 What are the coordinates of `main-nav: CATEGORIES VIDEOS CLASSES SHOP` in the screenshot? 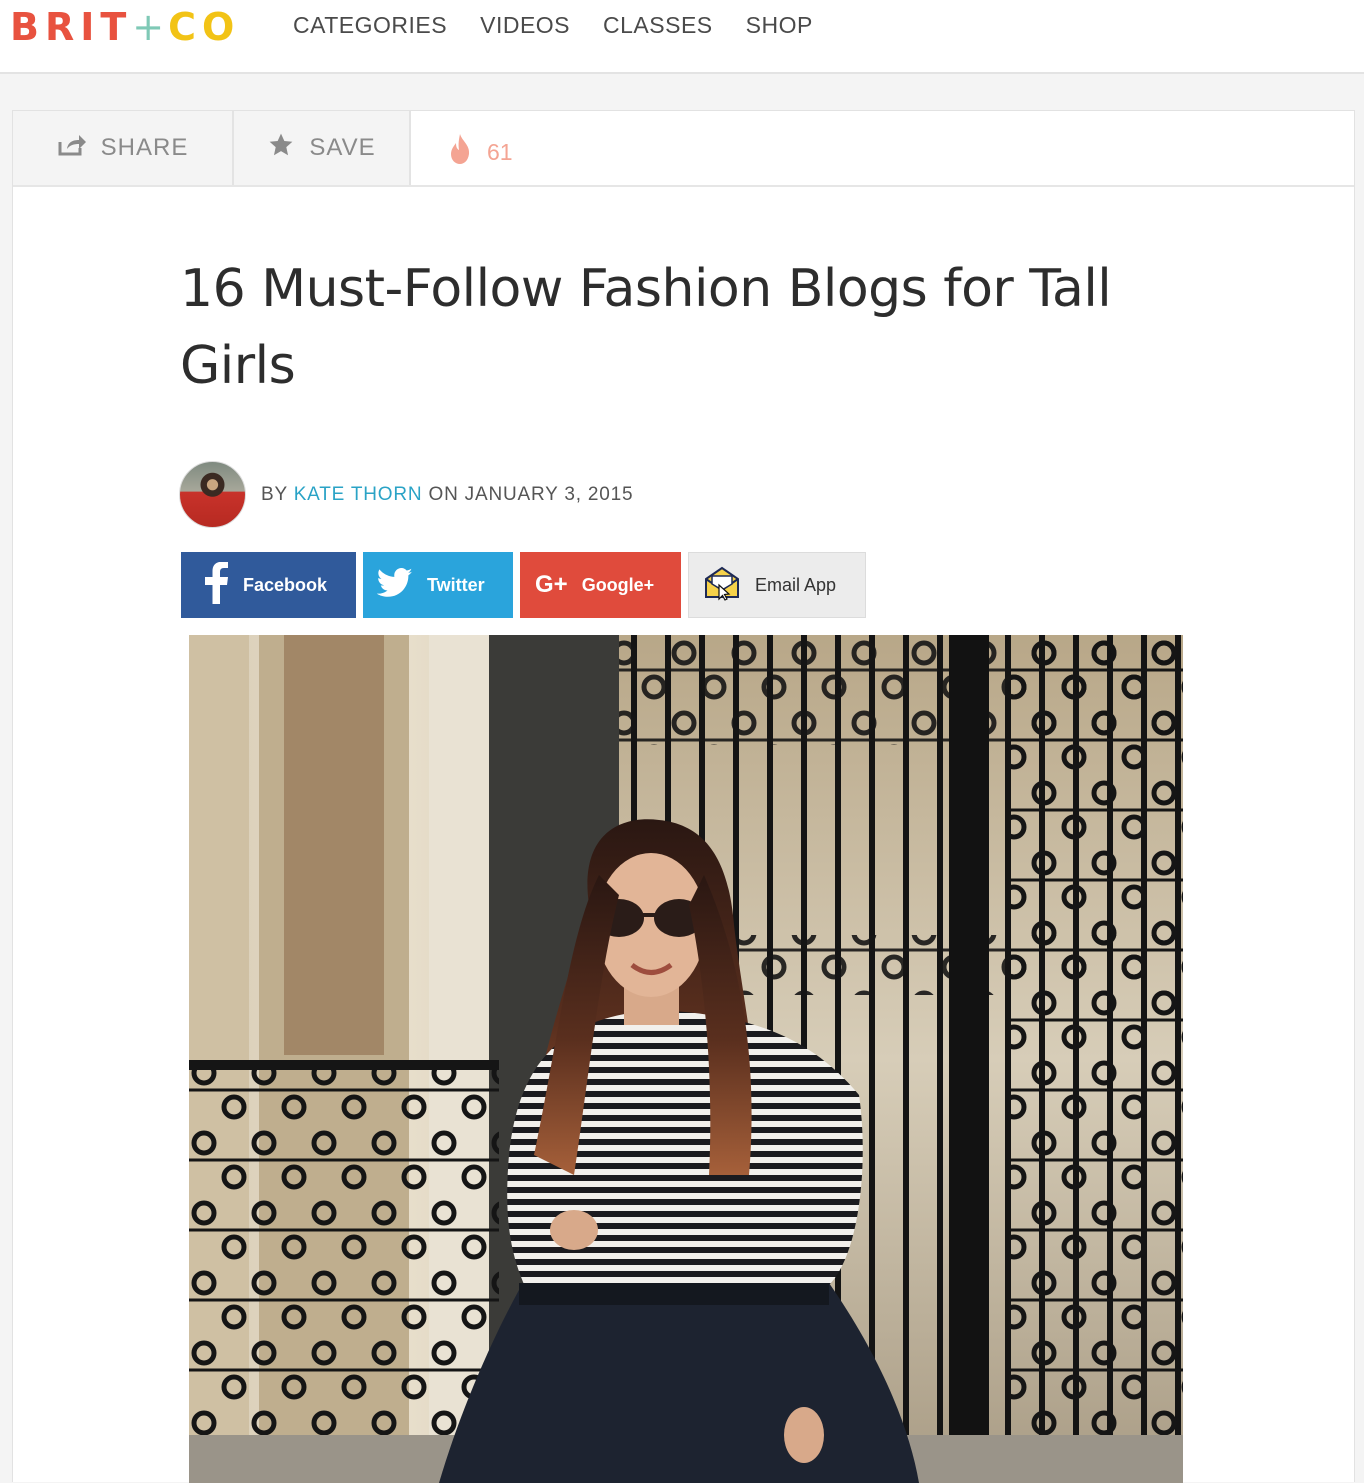 It's located at (553, 25).